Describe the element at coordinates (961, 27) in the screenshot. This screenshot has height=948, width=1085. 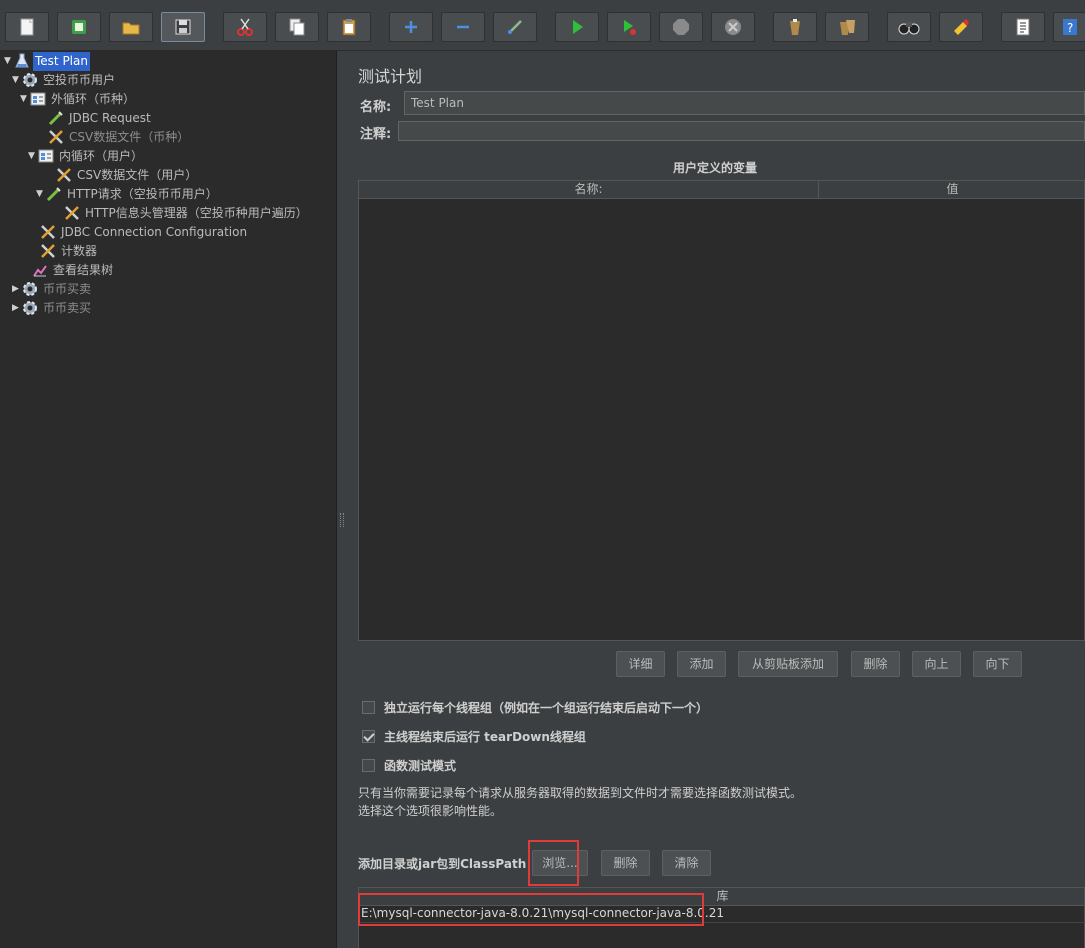
I see `reset-search-icon` at that location.